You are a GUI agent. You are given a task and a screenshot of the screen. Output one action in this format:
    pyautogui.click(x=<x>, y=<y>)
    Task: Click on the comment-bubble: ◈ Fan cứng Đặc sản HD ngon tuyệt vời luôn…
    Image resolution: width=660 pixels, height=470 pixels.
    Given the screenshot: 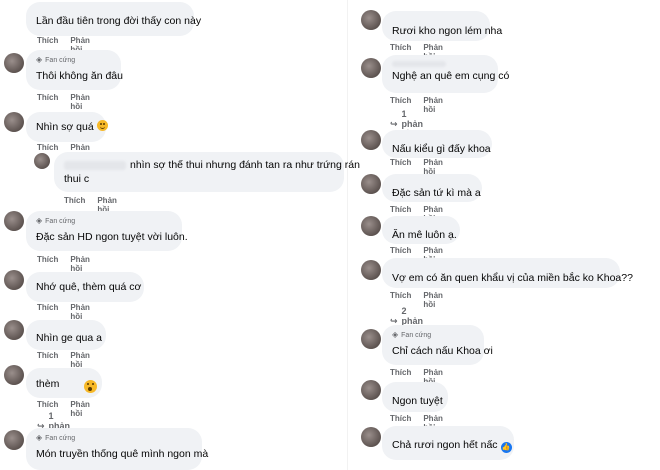 What is the action you would take?
    pyautogui.click(x=107, y=231)
    